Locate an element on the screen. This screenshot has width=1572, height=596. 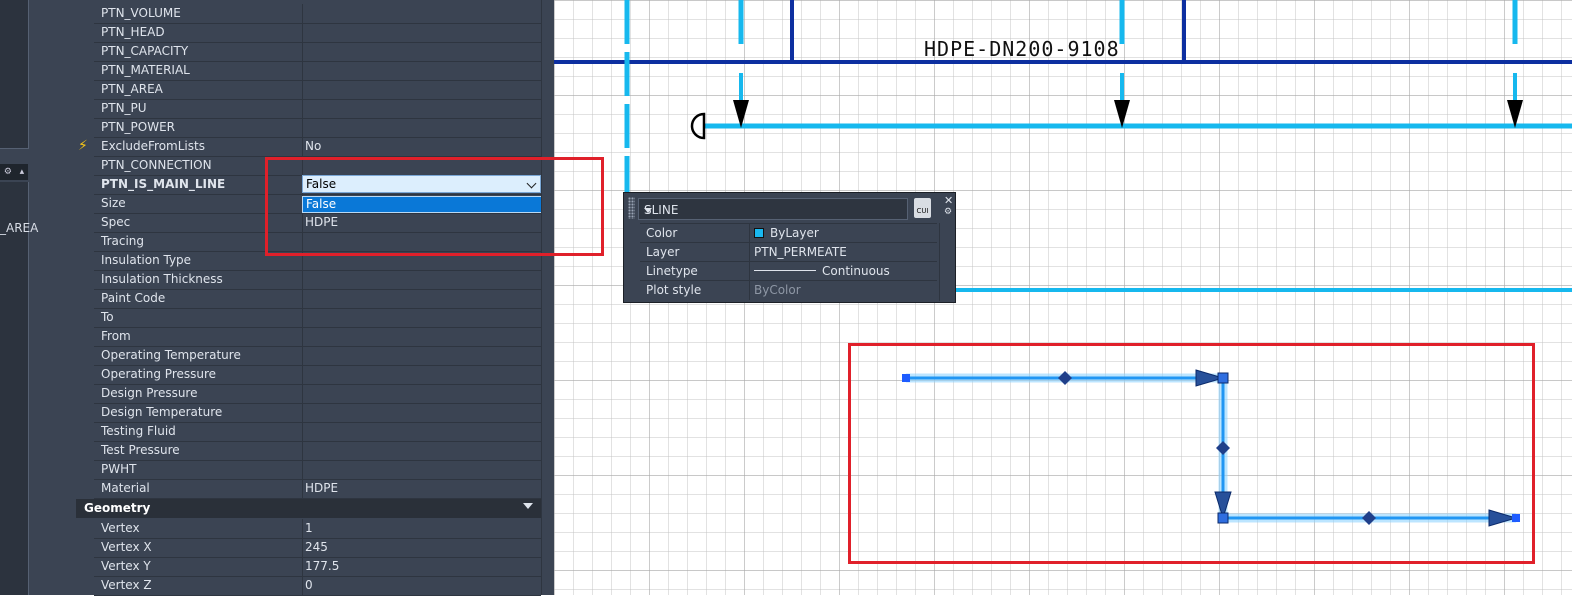
property-name: Vertex X is located at coordinates (126, 547).